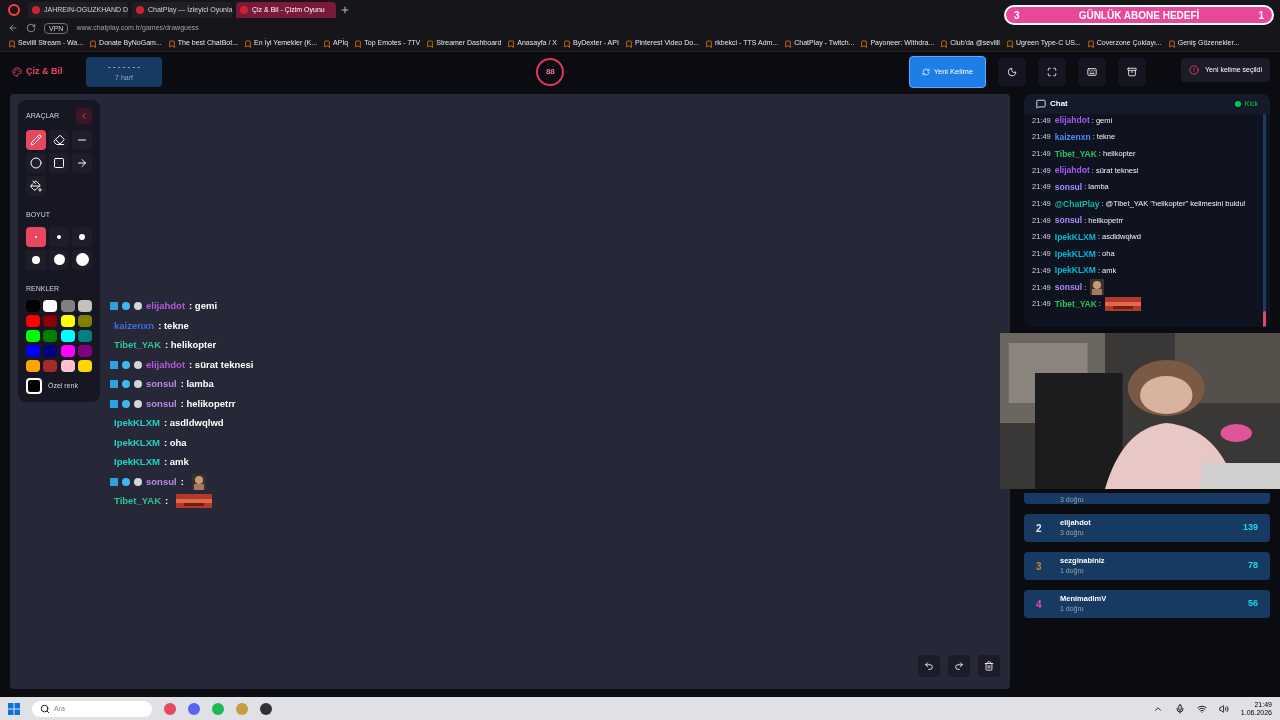 This screenshot has width=1280, height=720. I want to click on archive-icon, so click(1132, 72).